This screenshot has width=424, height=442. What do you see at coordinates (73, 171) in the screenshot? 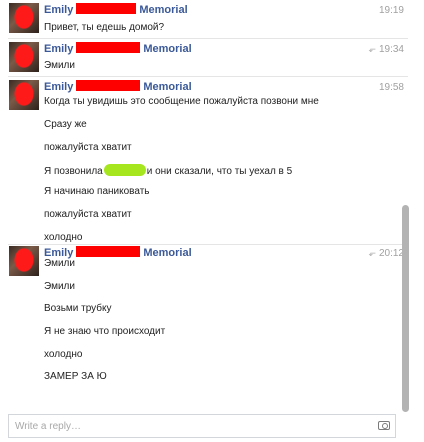
I see `message-text-part: Я позвонила` at bounding box center [73, 171].